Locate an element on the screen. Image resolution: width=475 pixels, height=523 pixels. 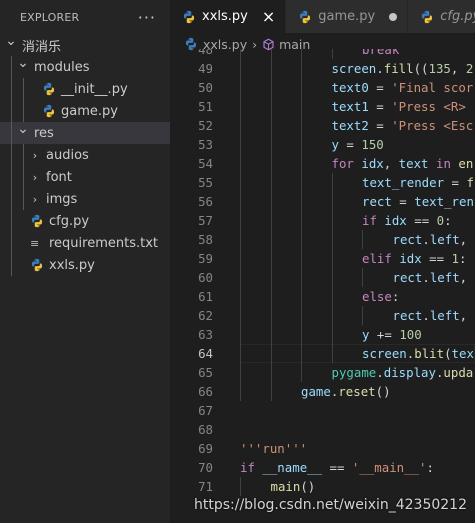
tree-item-font: › font is located at coordinates (85, 177).